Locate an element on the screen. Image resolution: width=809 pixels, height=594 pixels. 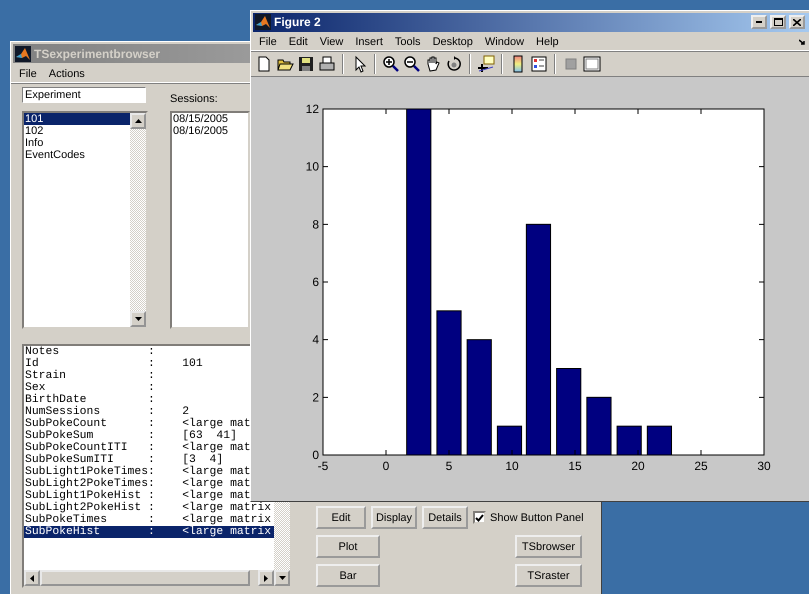
push-button: Bar is located at coordinates (348, 575).